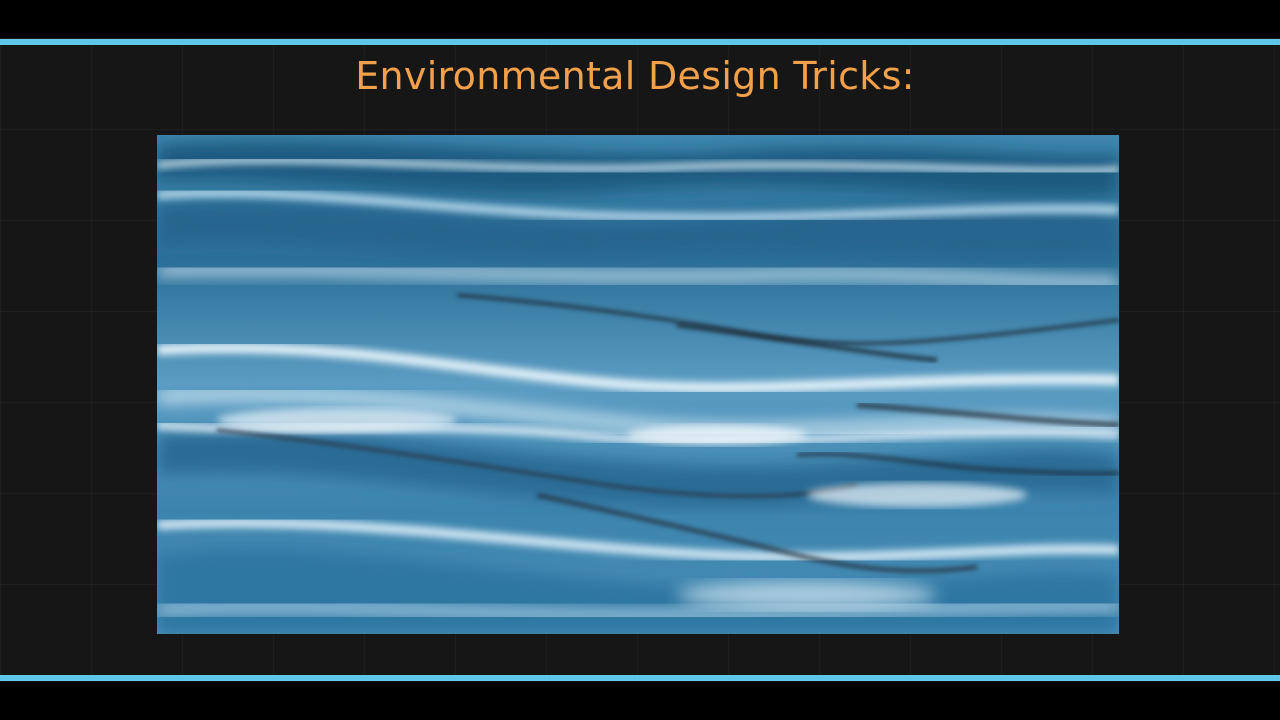  Describe the element at coordinates (640, 42) in the screenshot. I see `top-accent-line` at that location.